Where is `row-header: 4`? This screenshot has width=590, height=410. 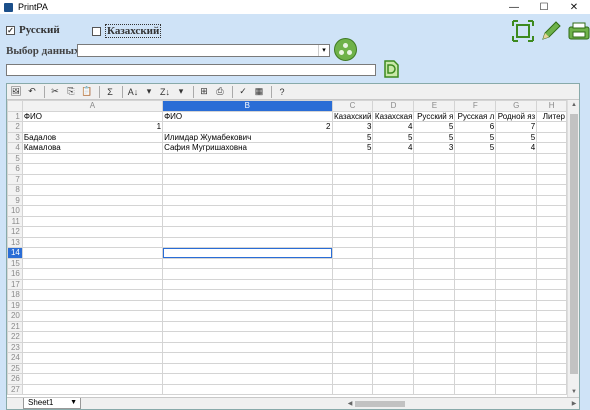
row-header: 4 is located at coordinates (15, 148).